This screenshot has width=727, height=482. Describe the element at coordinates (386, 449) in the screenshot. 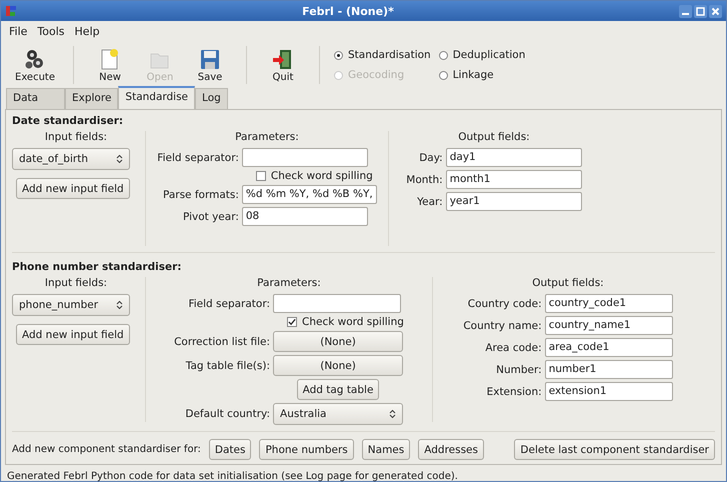

I see `add-standardiser-button: Names` at that location.